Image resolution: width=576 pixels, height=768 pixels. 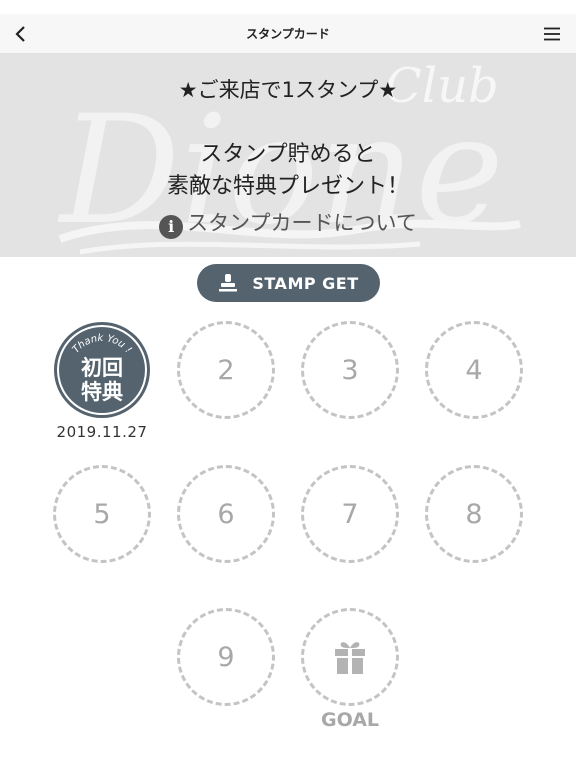 I want to click on slot-number: 5, so click(x=102, y=514).